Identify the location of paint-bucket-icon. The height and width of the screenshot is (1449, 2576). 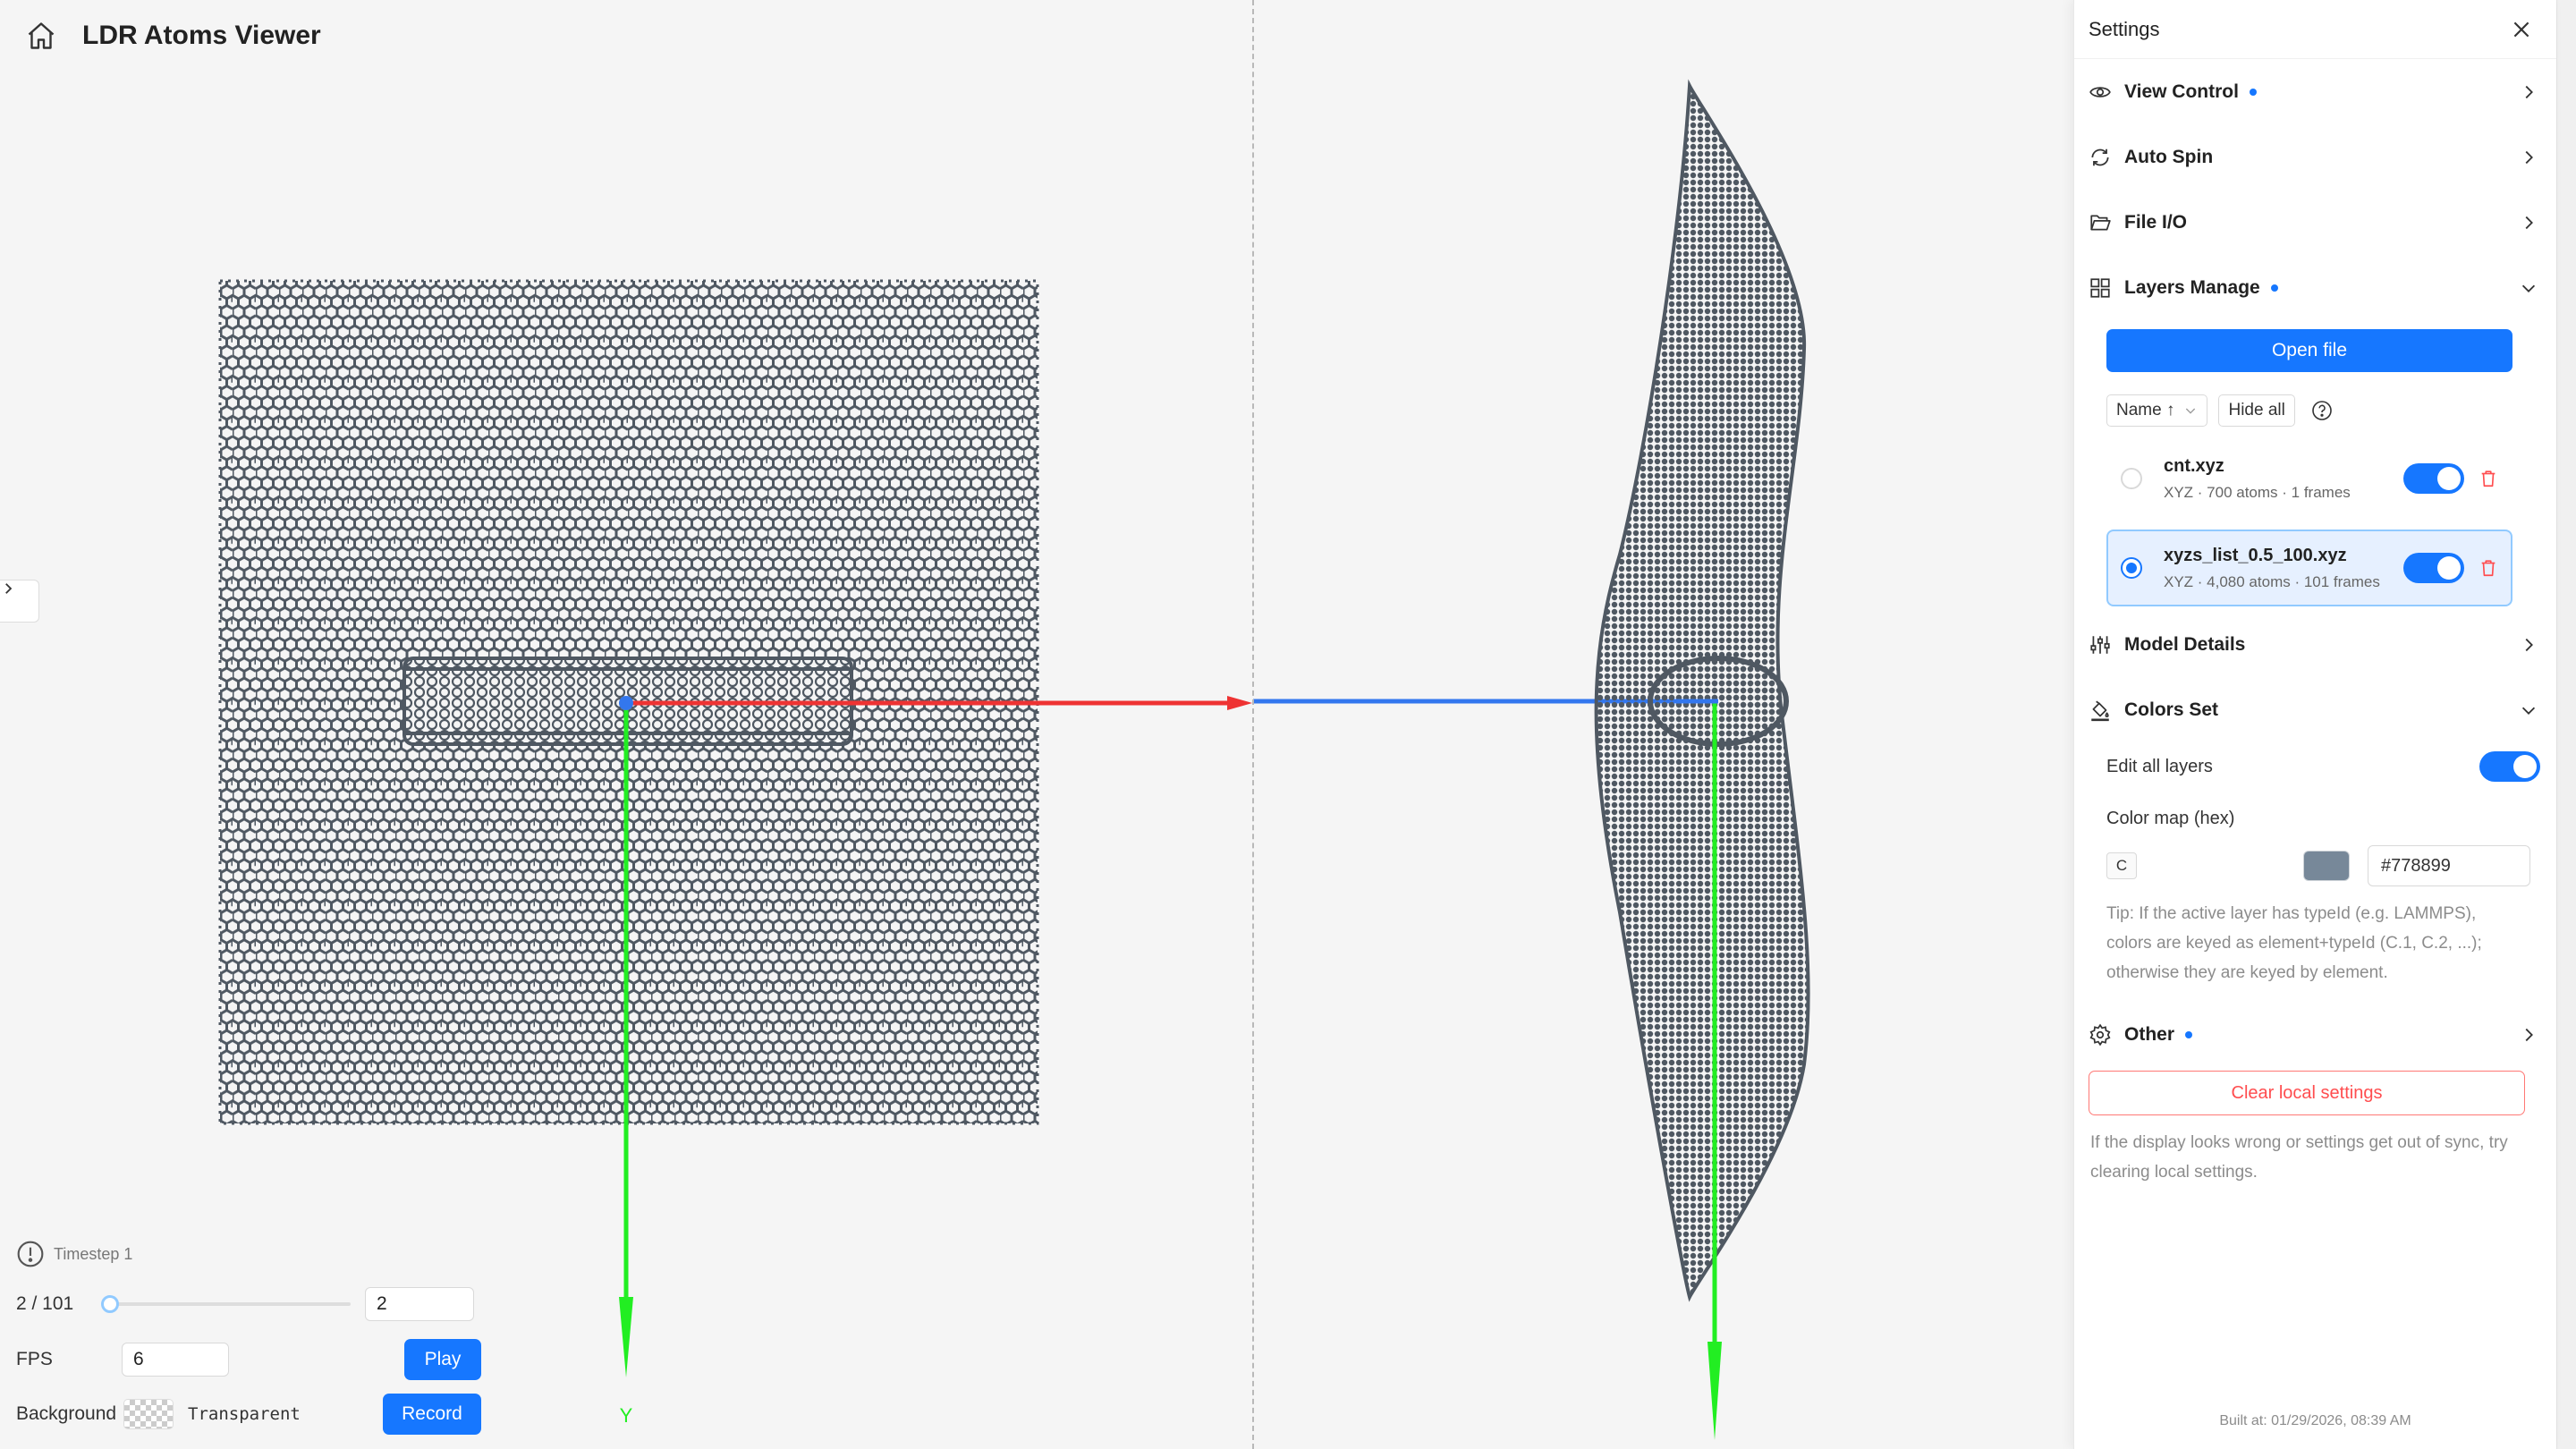
(2100, 710).